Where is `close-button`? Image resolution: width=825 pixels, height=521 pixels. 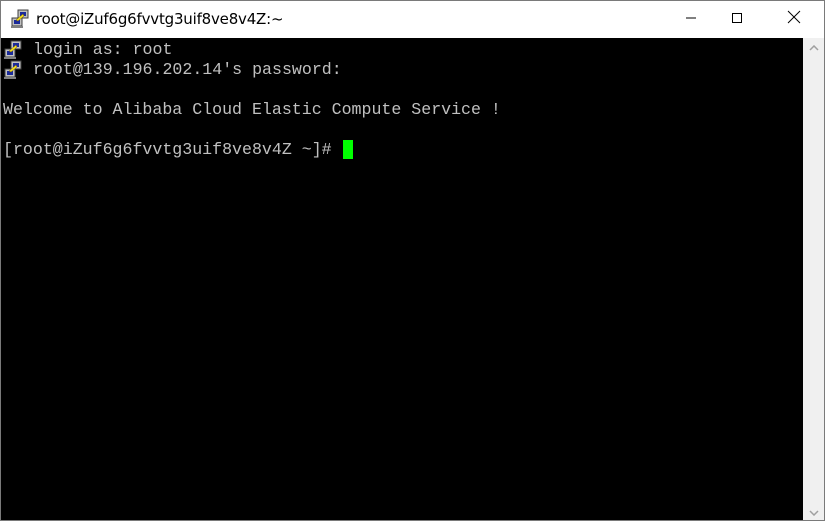 close-button is located at coordinates (794, 19).